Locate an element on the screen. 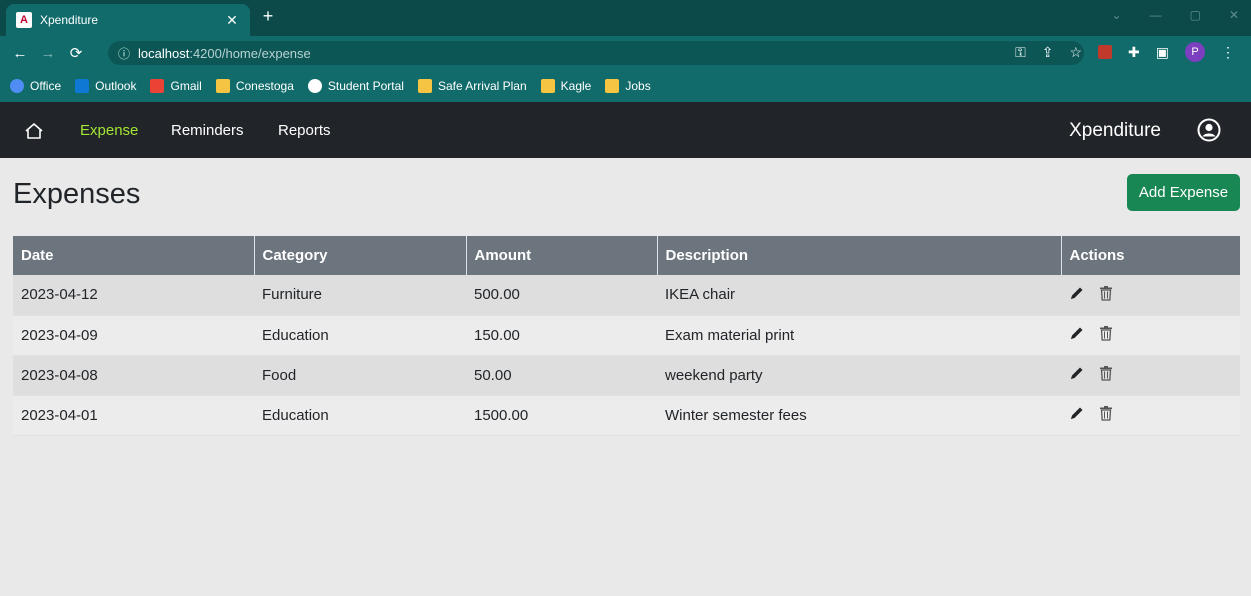  bookmark-label: Outlook is located at coordinates (116, 86).